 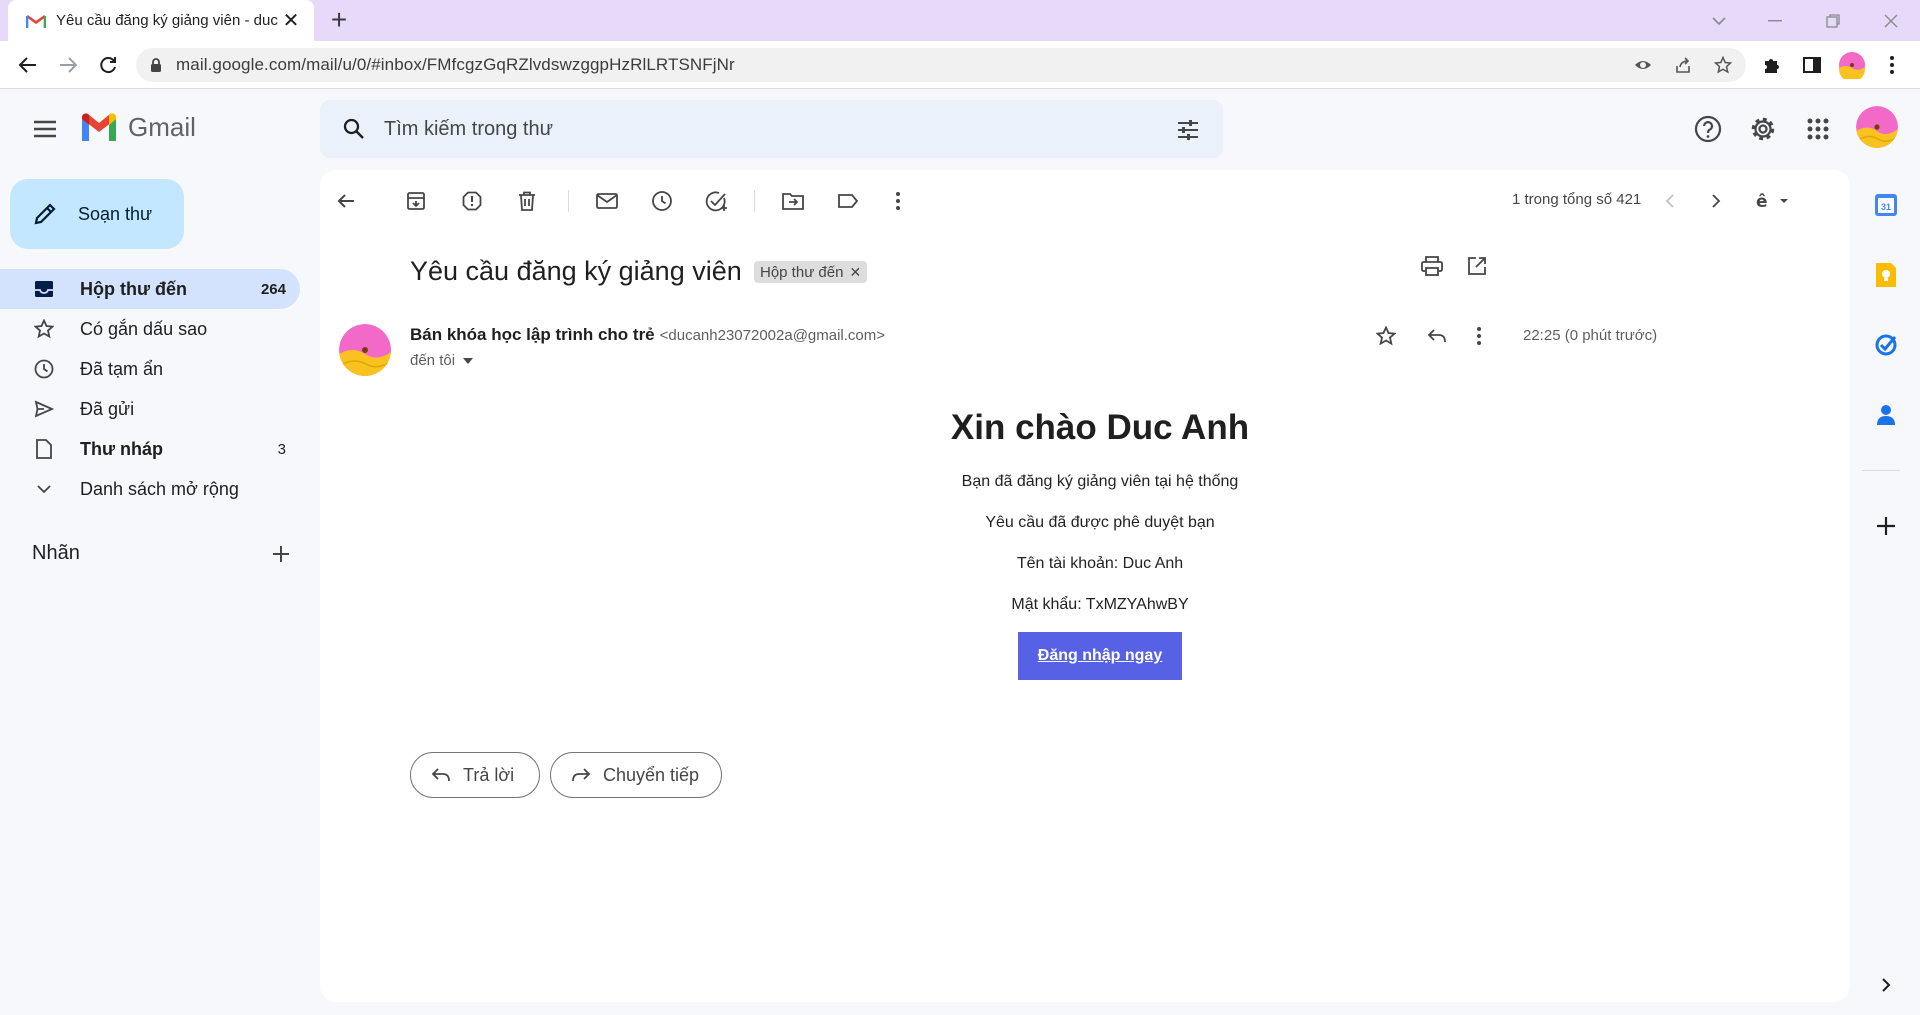 What do you see at coordinates (162, 127) in the screenshot?
I see `gmail-logo-text: Gmail` at bounding box center [162, 127].